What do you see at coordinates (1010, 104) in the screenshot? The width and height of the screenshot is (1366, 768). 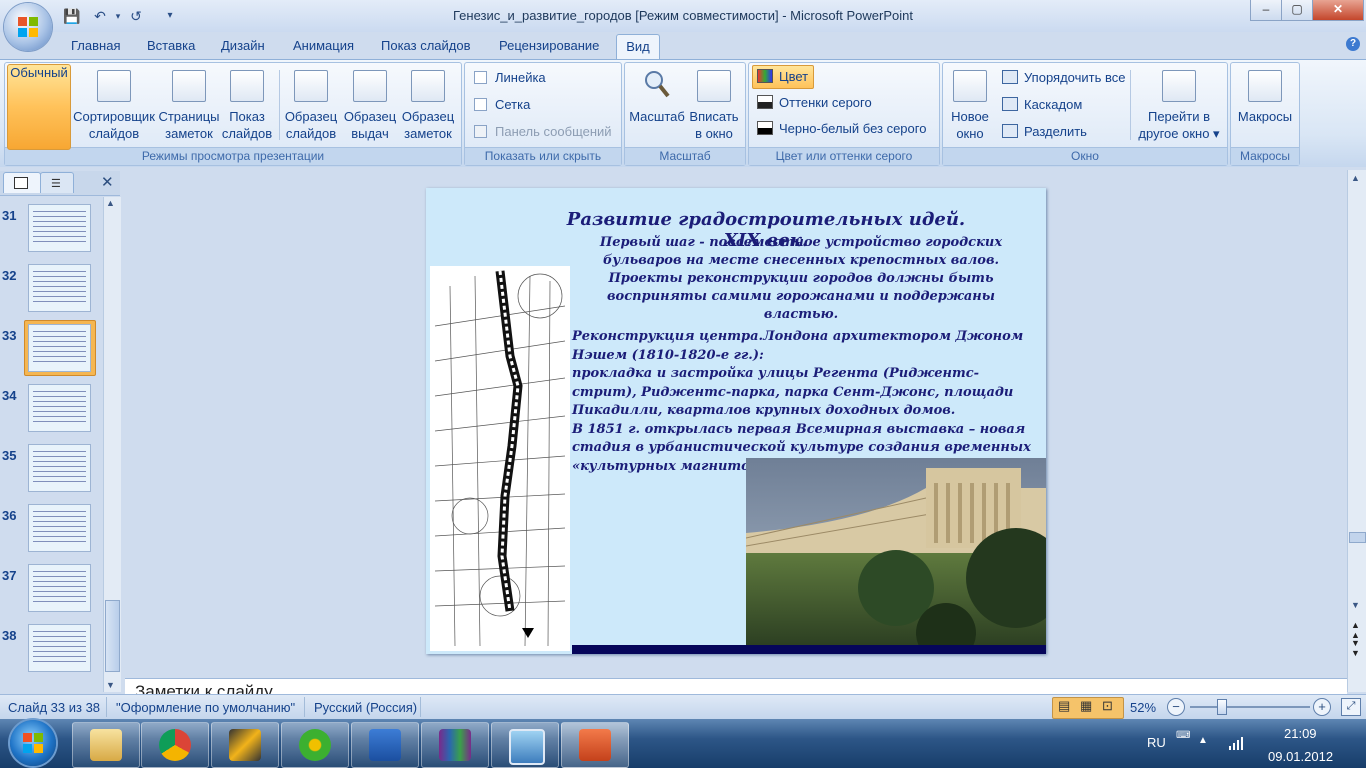 I see `cascade-icon` at bounding box center [1010, 104].